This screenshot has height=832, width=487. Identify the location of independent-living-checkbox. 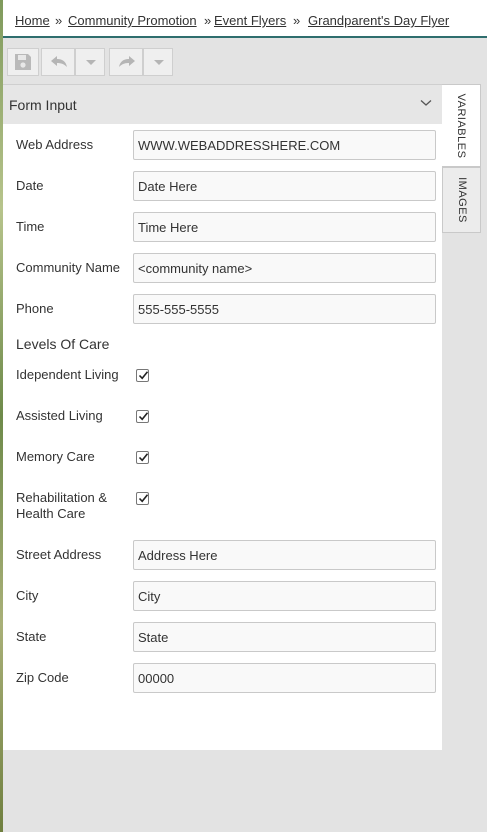
(142, 375).